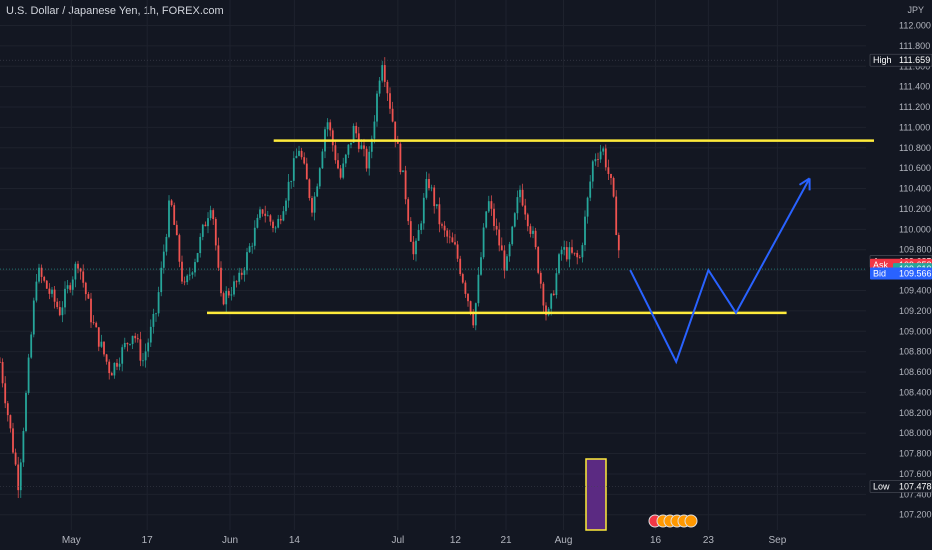 The height and width of the screenshot is (550, 932). Describe the element at coordinates (915, 454) in the screenshot. I see `y-tick-label: 107.800` at that location.